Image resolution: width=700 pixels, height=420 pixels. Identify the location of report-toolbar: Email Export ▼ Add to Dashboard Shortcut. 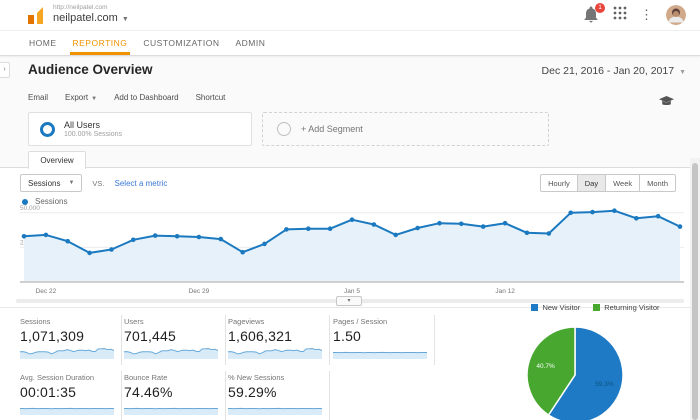
(126, 97).